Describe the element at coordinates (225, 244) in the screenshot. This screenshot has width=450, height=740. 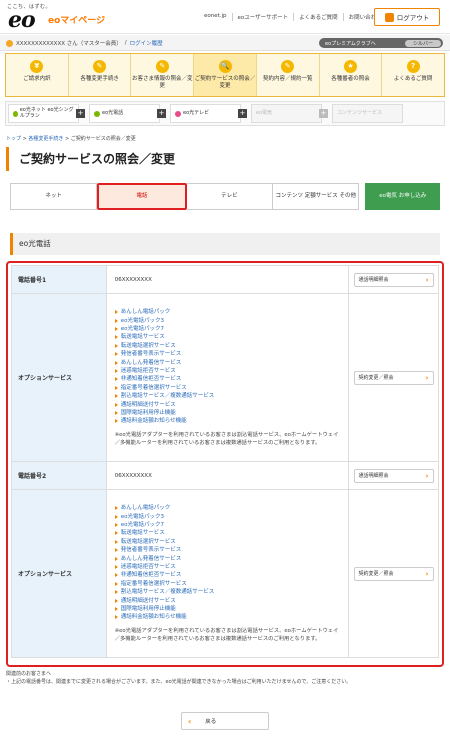
I see `section-title: eo光電話` at that location.